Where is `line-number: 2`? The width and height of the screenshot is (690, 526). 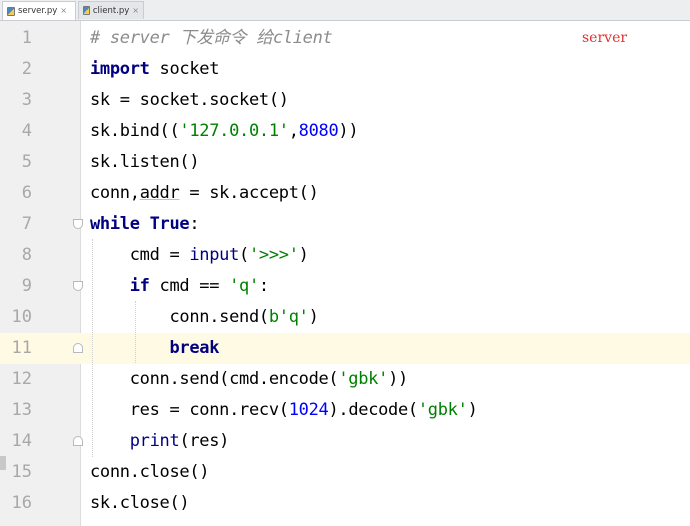 line-number: 2 is located at coordinates (26, 69).